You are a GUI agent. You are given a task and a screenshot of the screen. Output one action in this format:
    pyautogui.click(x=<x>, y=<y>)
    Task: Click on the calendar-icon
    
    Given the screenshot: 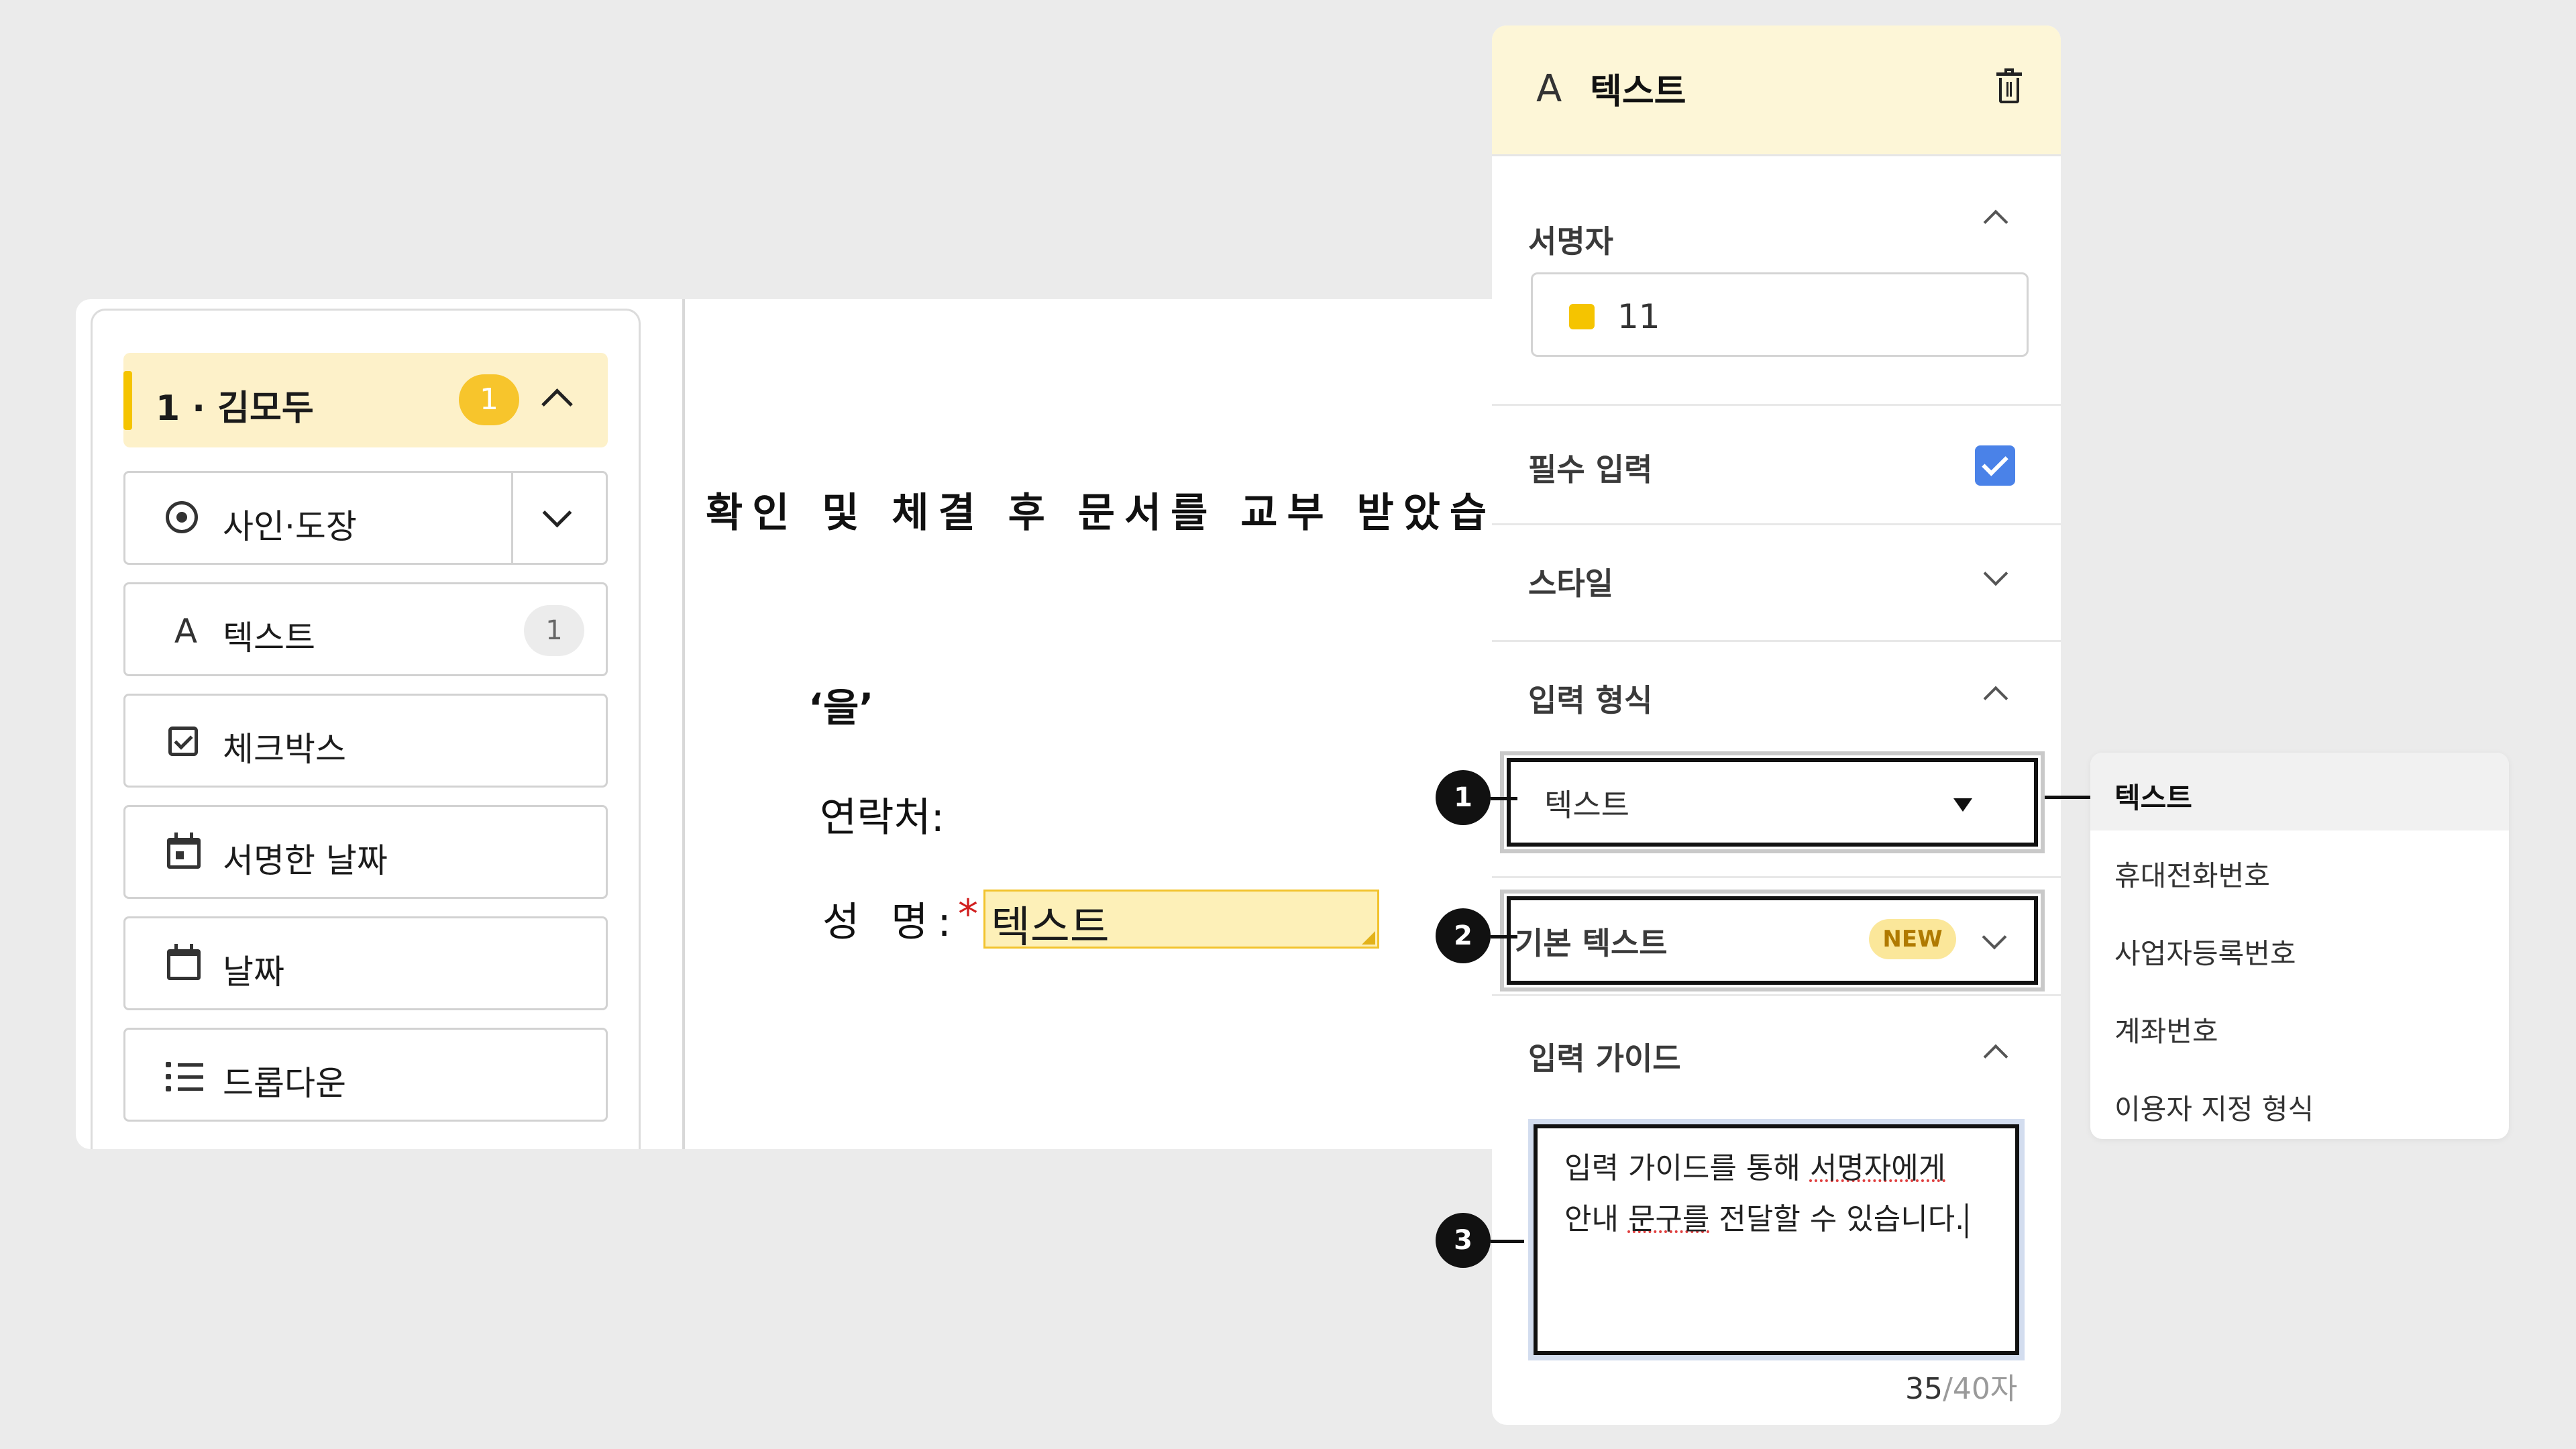 What is the action you would take?
    pyautogui.click(x=184, y=962)
    